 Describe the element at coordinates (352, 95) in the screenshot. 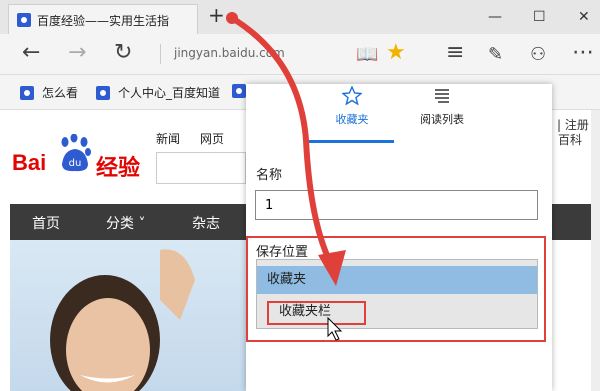

I see `star-outline-icon` at that location.